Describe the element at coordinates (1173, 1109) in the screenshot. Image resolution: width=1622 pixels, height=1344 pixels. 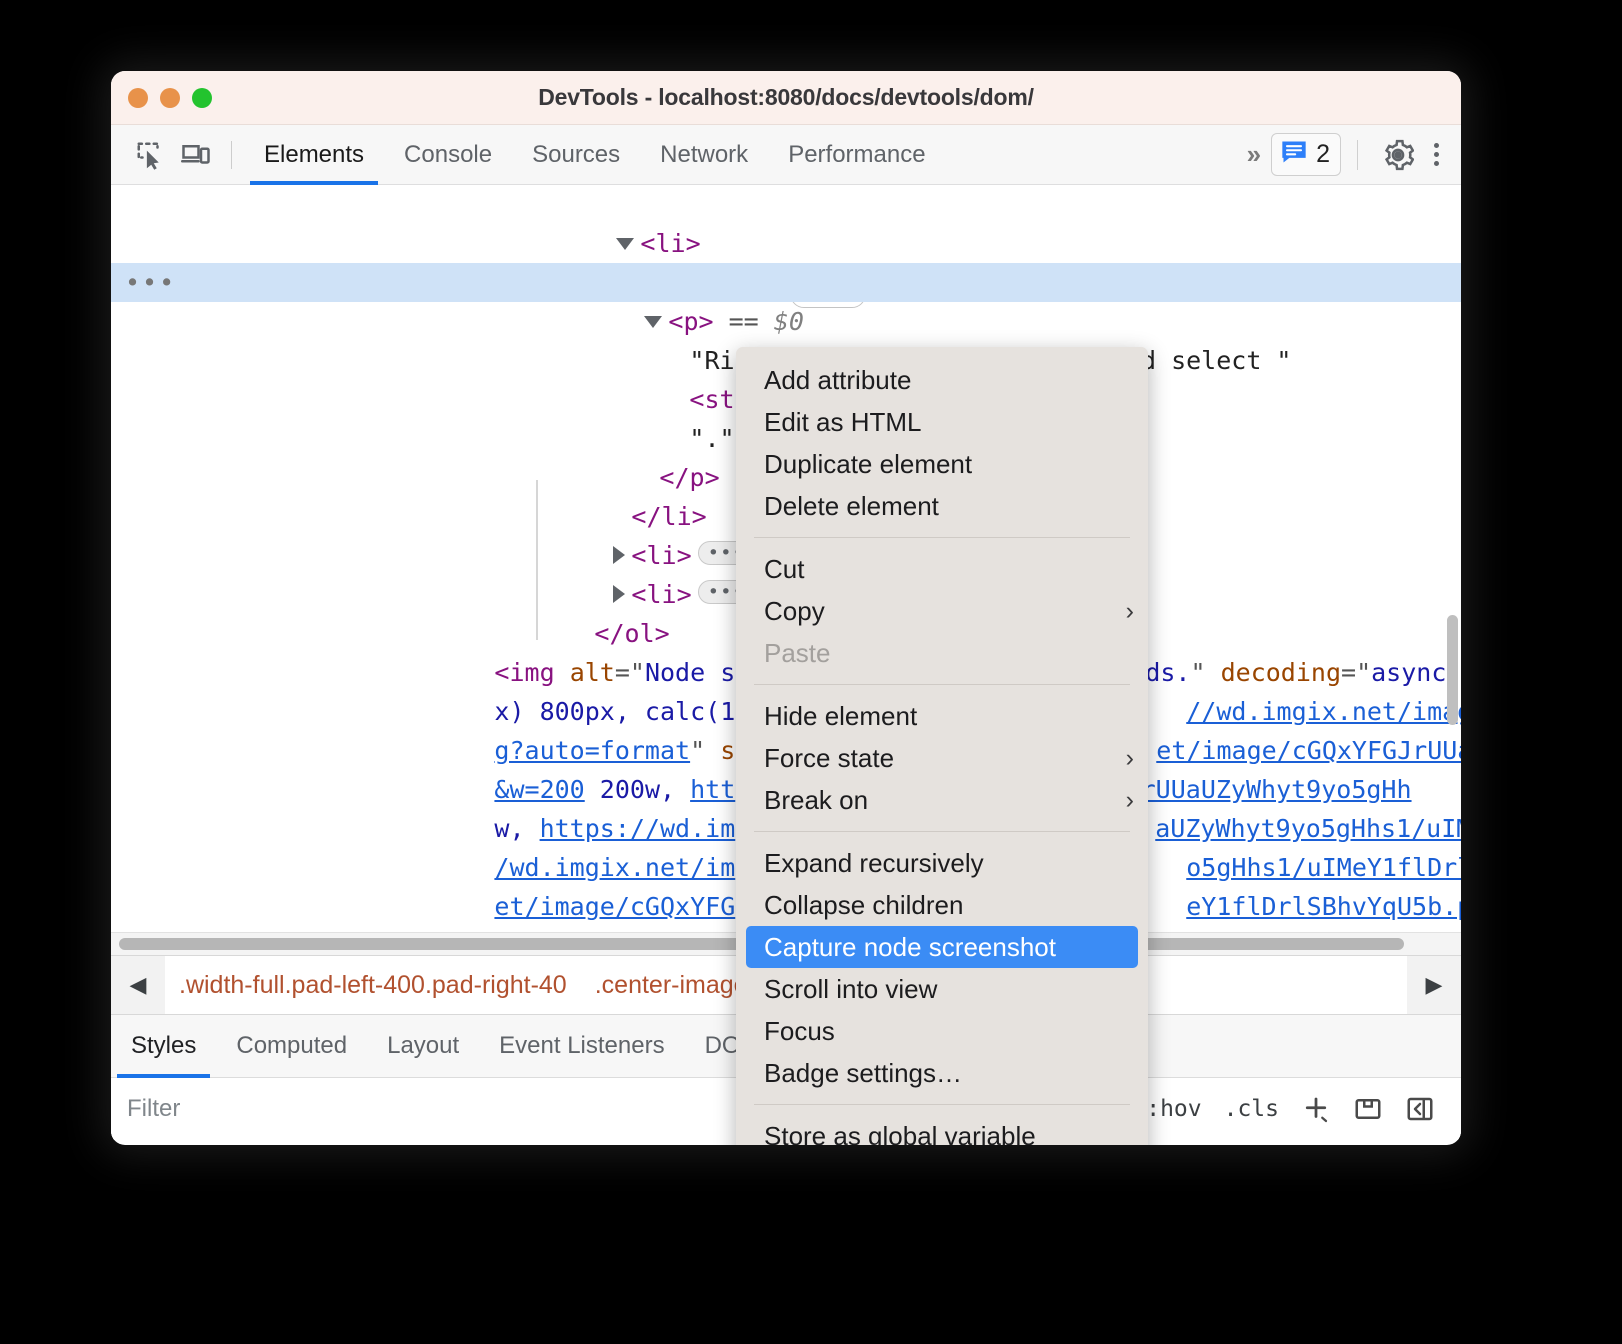
I see `force-element-state-button: :hov` at that location.